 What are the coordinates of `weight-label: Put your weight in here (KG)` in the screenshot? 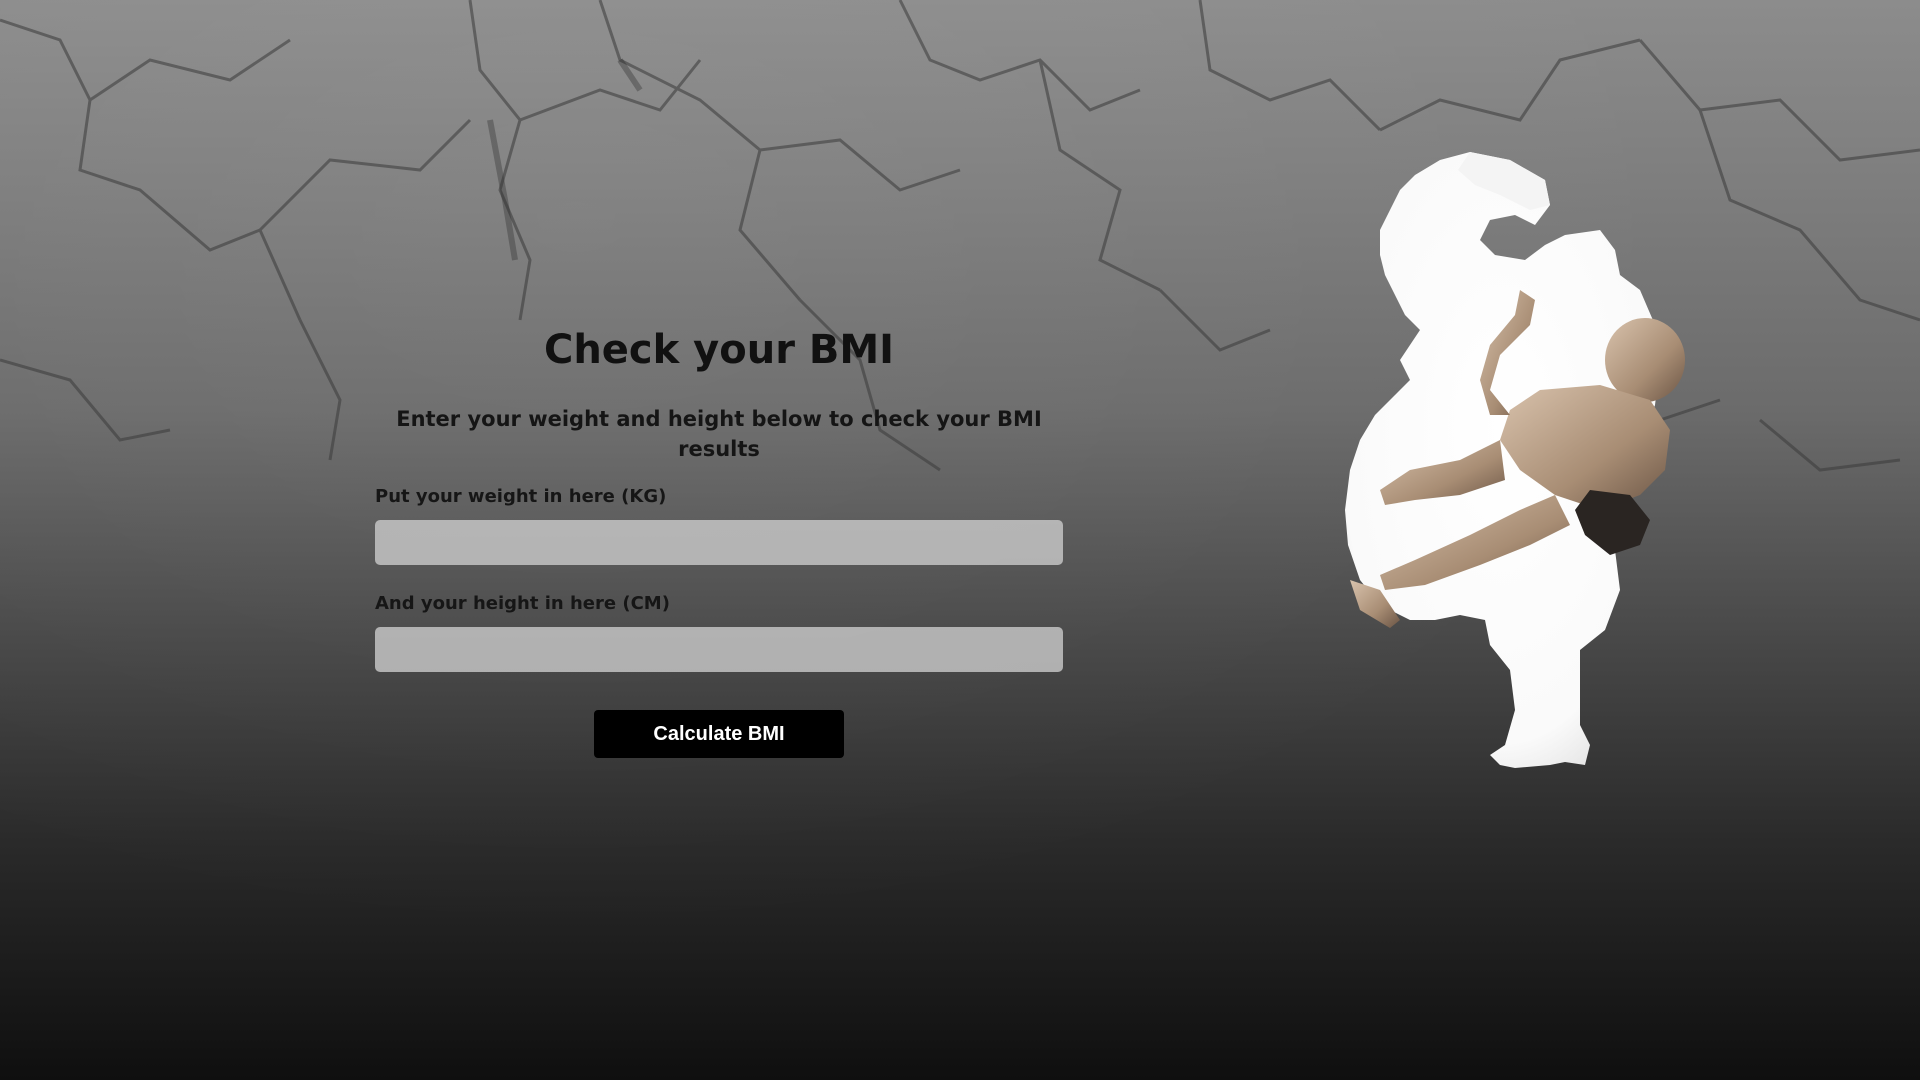 It's located at (521, 496).